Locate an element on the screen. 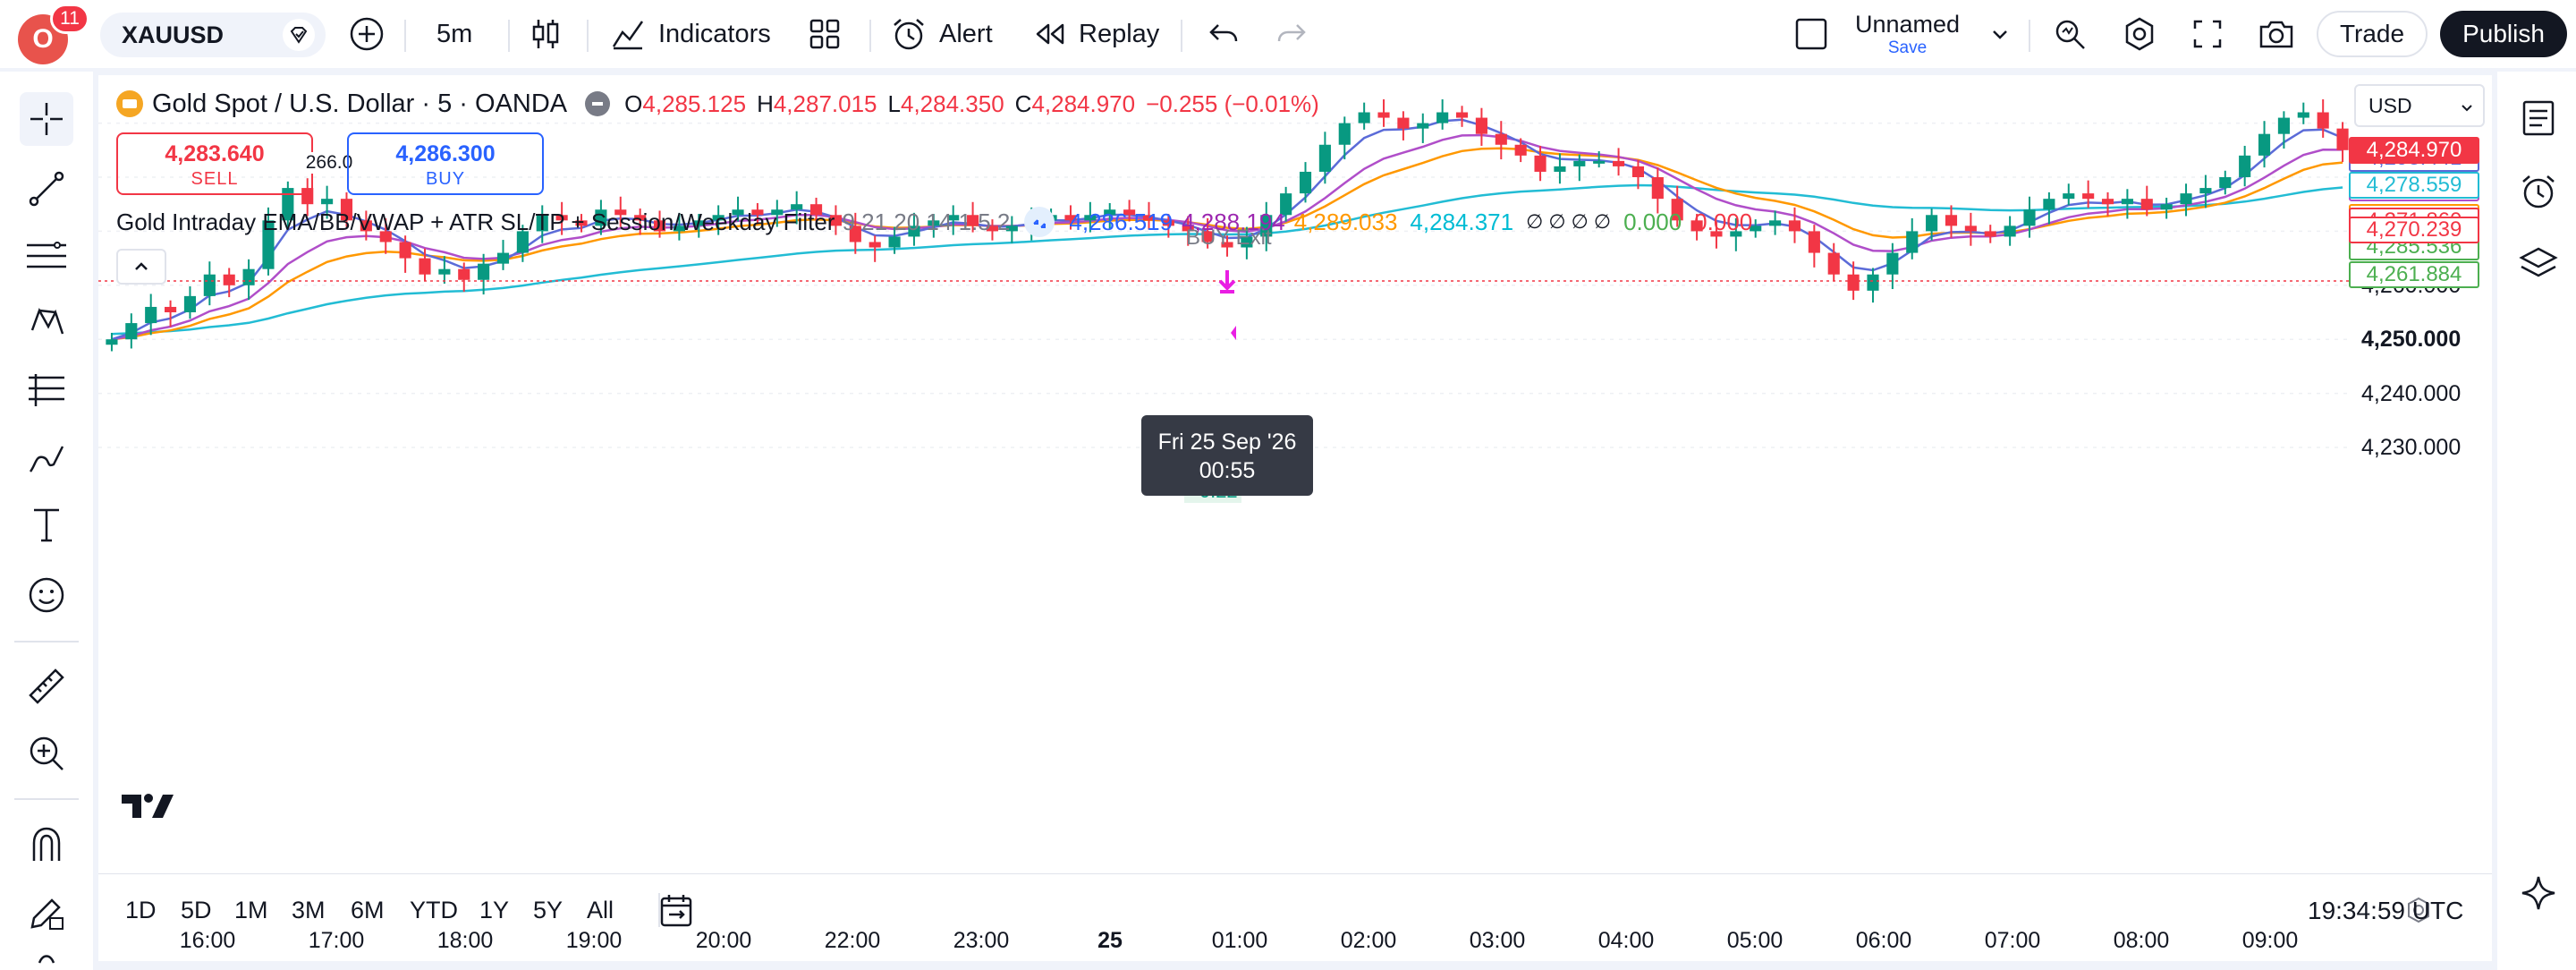  interval-button: 5m is located at coordinates (454, 34).